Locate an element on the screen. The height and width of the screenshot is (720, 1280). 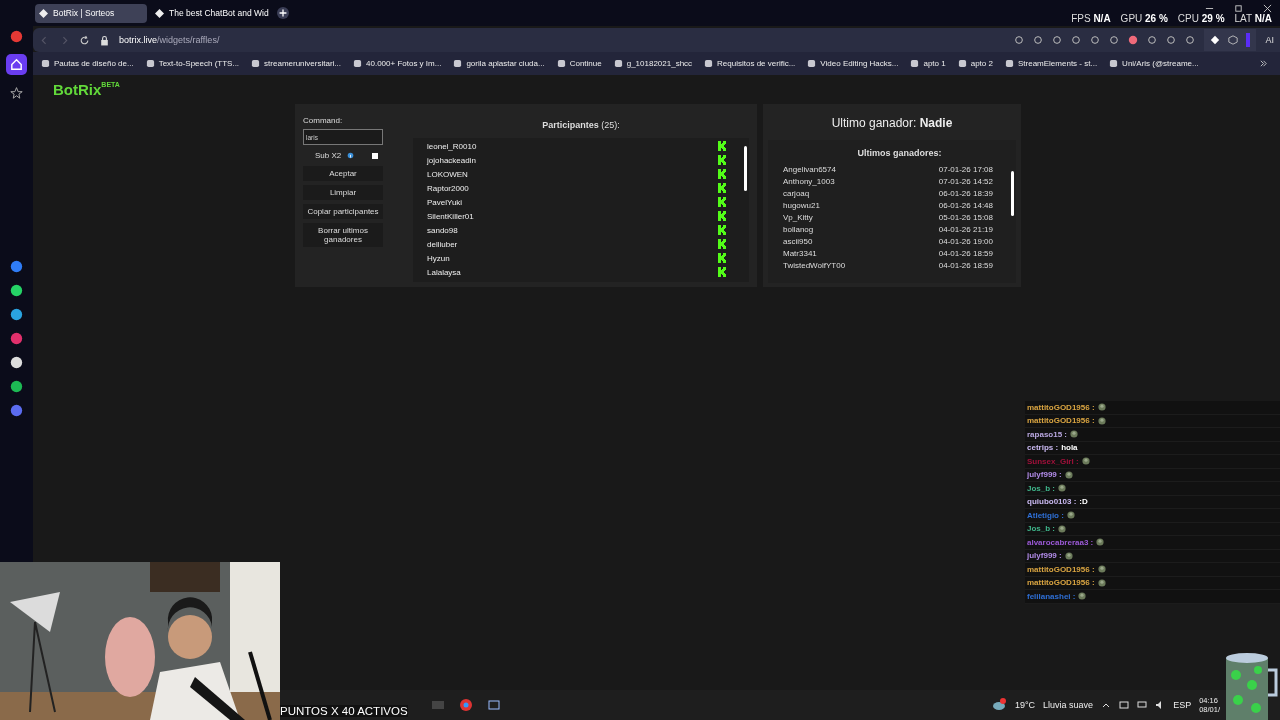
browser-tab: BotRix | Sorteos is located at coordinates (91, 13).